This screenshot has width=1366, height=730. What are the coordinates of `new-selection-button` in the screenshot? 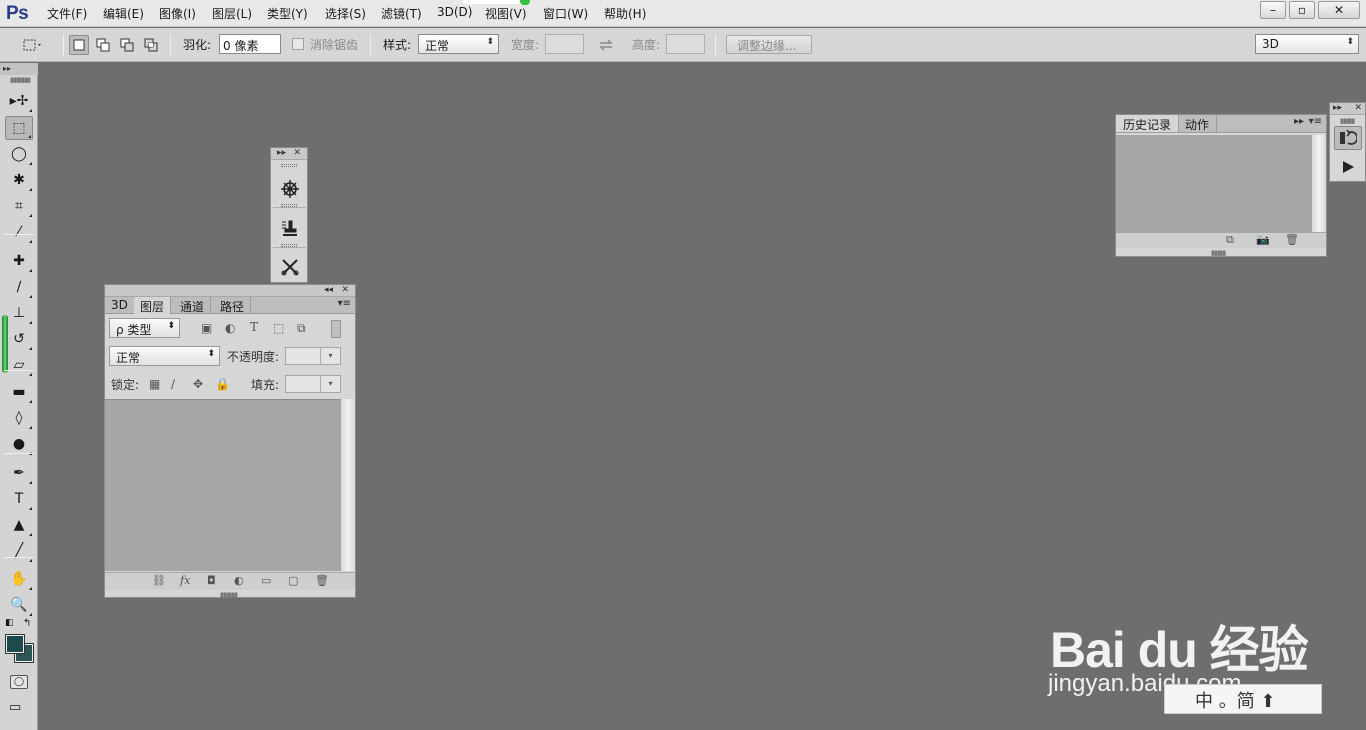 It's located at (79, 45).